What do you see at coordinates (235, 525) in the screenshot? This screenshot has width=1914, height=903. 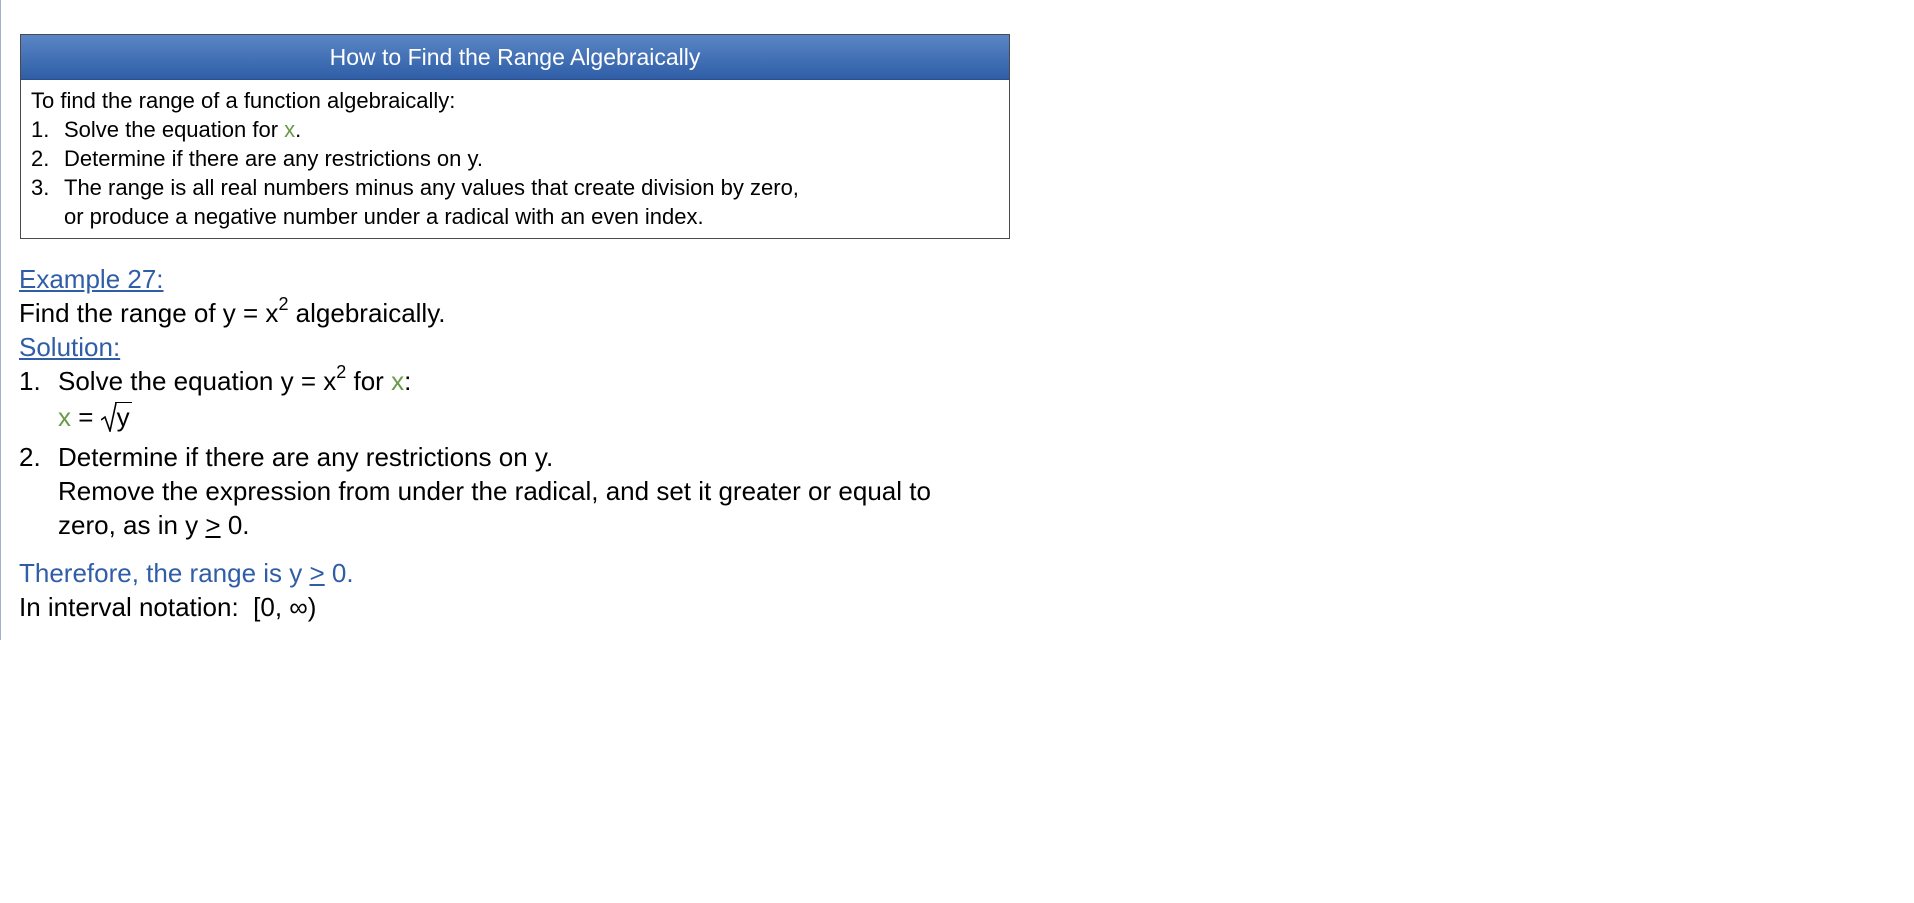 I see `step-2-line-3-end: 0.` at bounding box center [235, 525].